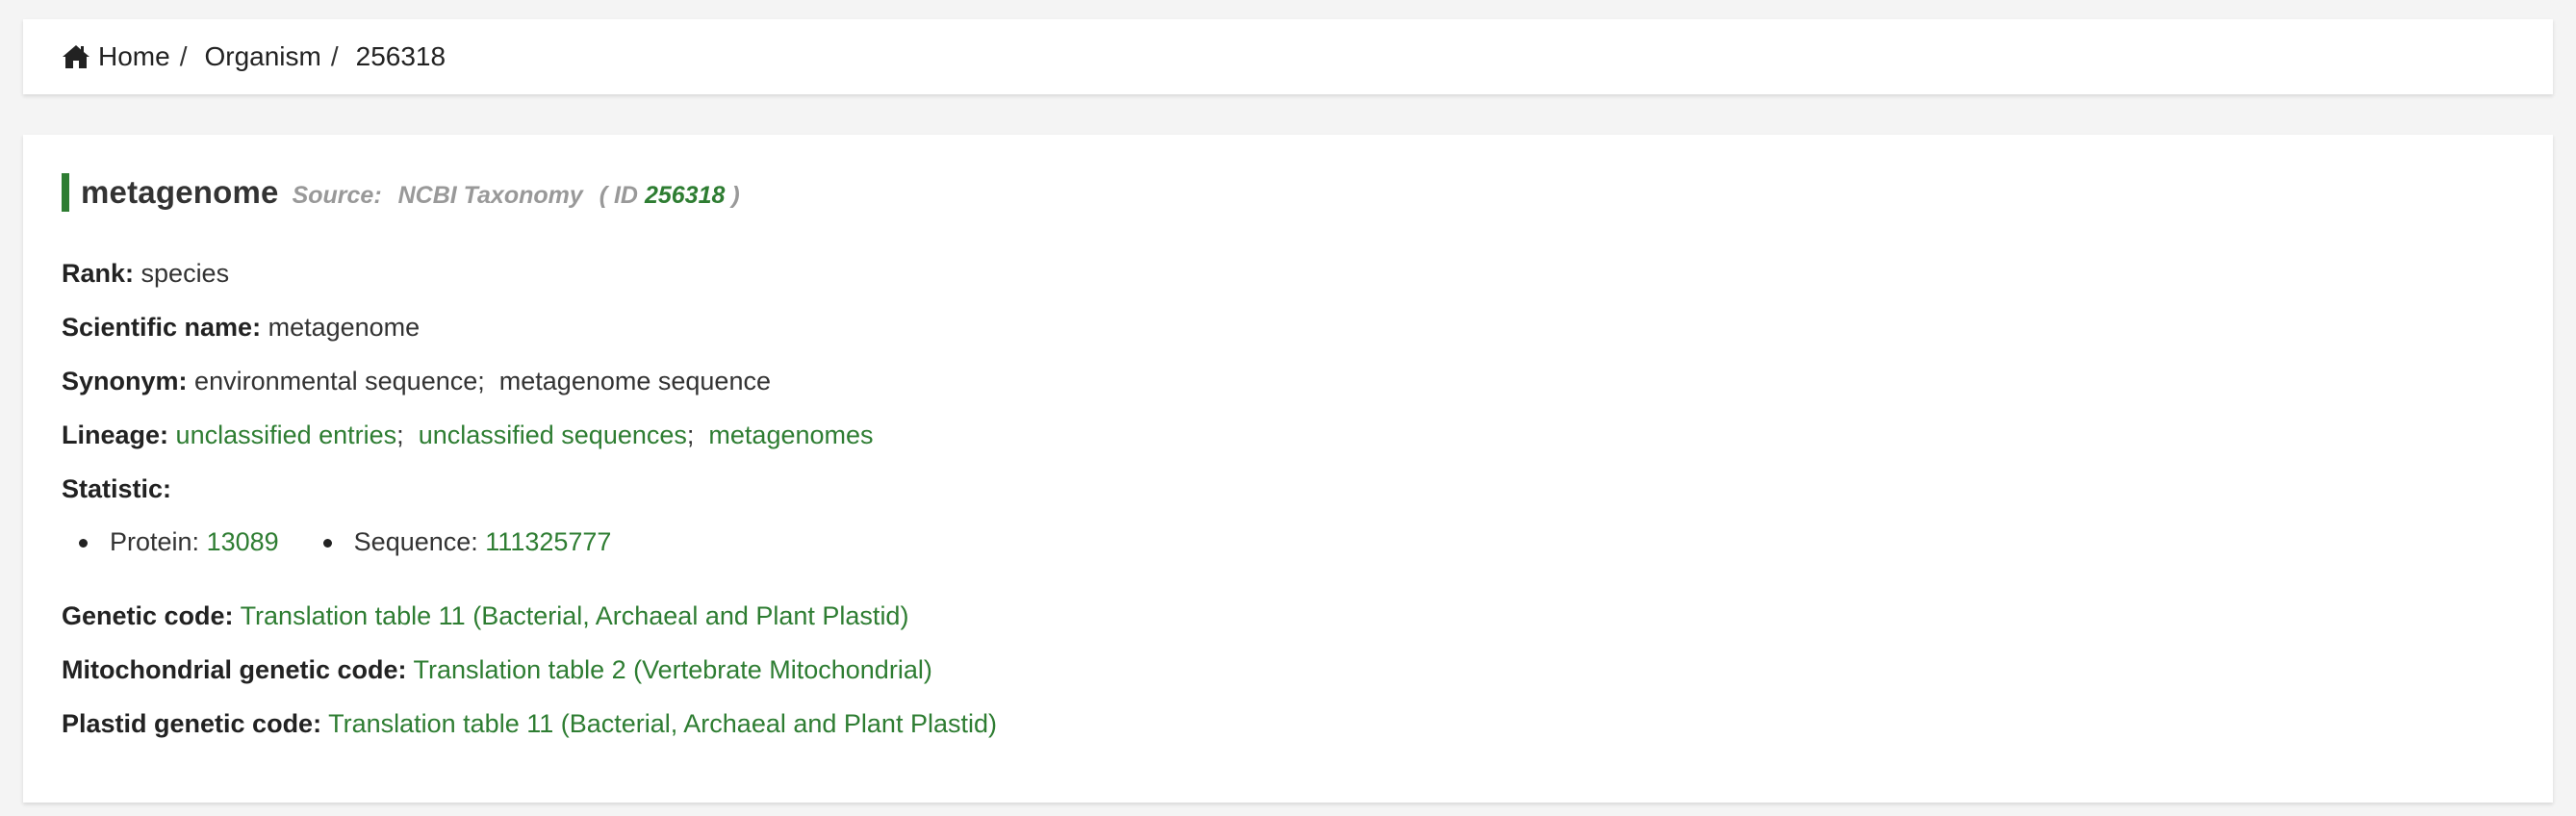 This screenshot has height=816, width=2576. I want to click on lineage-link: metagenomes, so click(790, 435).